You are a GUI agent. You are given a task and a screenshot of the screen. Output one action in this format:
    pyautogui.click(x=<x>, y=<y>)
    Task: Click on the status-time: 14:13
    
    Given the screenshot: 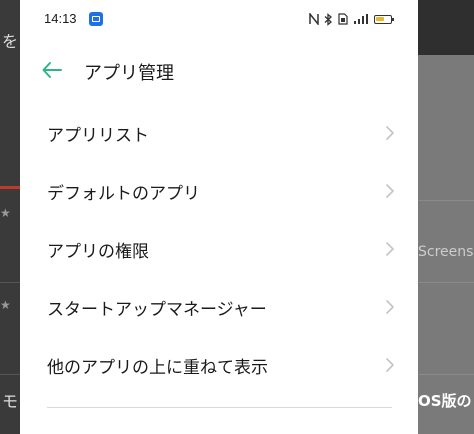 What is the action you would take?
    pyautogui.click(x=60, y=18)
    